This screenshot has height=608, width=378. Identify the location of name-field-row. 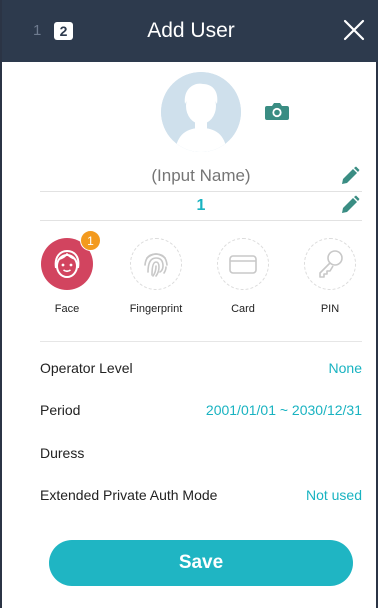
(201, 177).